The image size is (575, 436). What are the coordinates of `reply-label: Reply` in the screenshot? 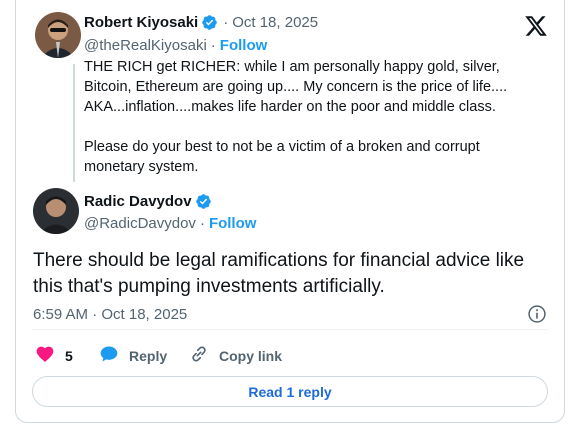 It's located at (148, 355).